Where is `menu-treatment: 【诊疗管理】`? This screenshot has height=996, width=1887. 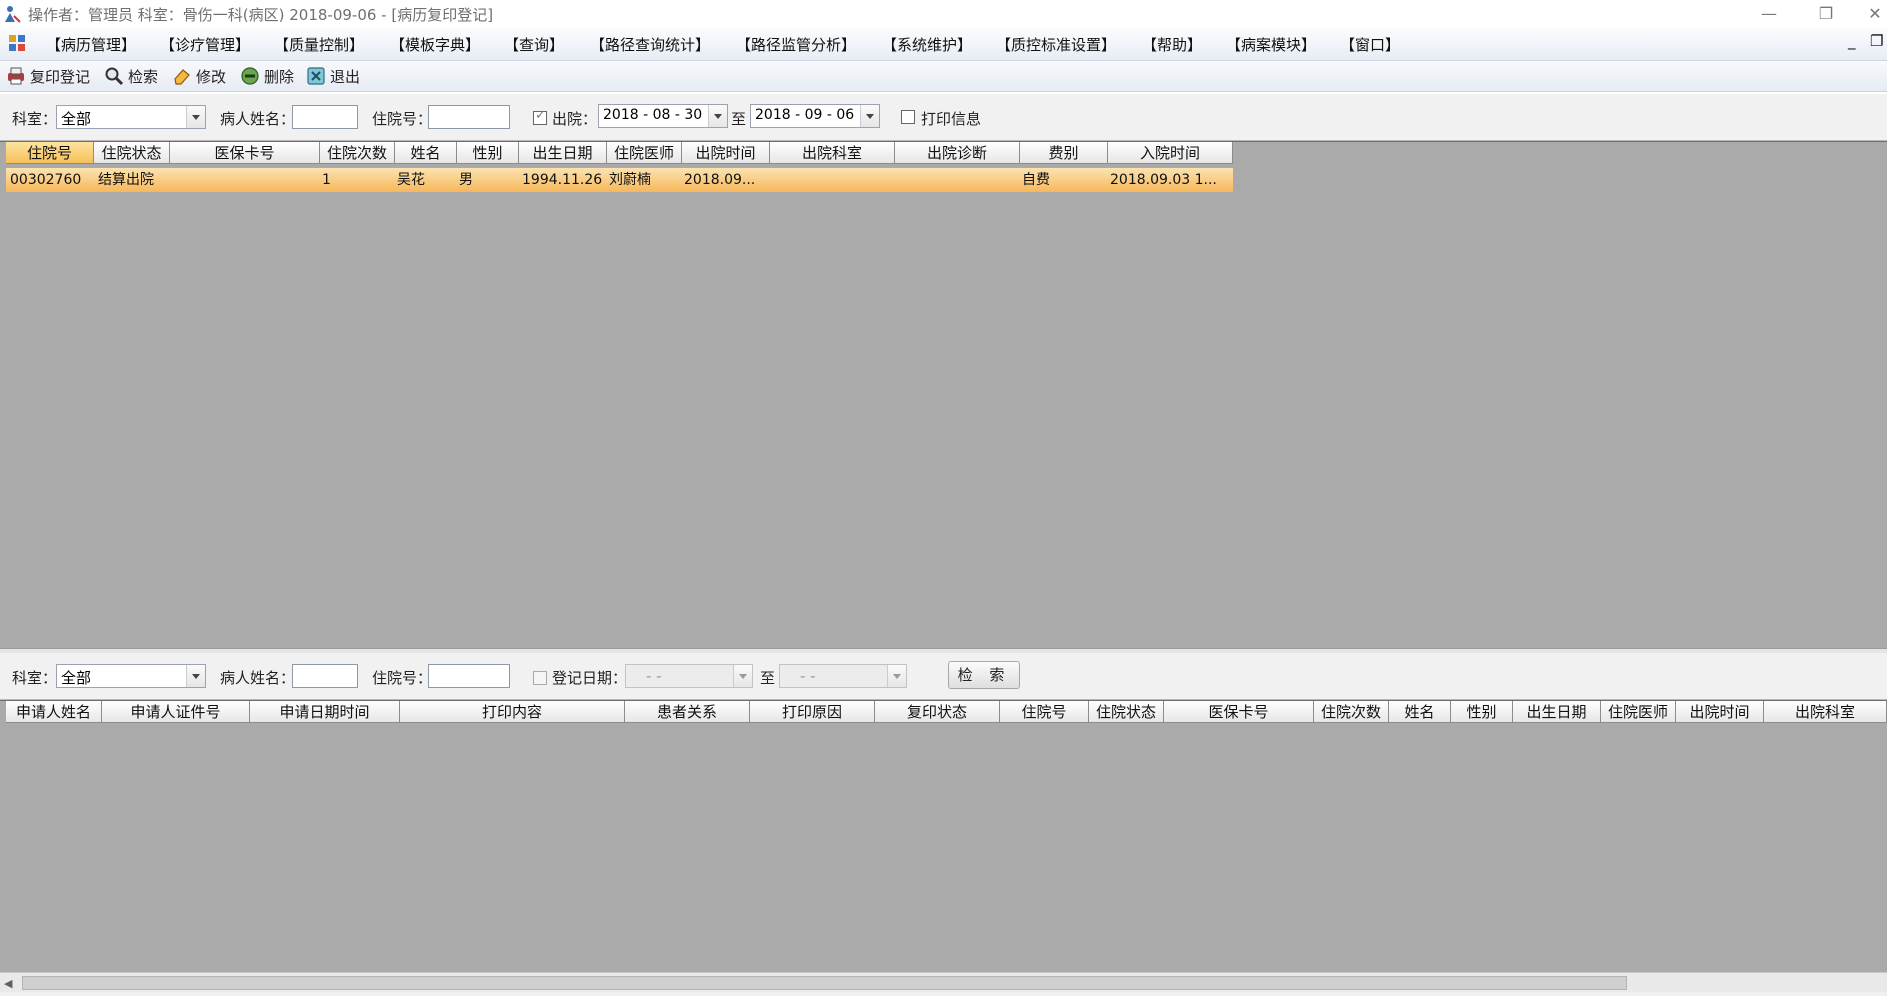 menu-treatment: 【诊疗管理】 is located at coordinates (205, 44).